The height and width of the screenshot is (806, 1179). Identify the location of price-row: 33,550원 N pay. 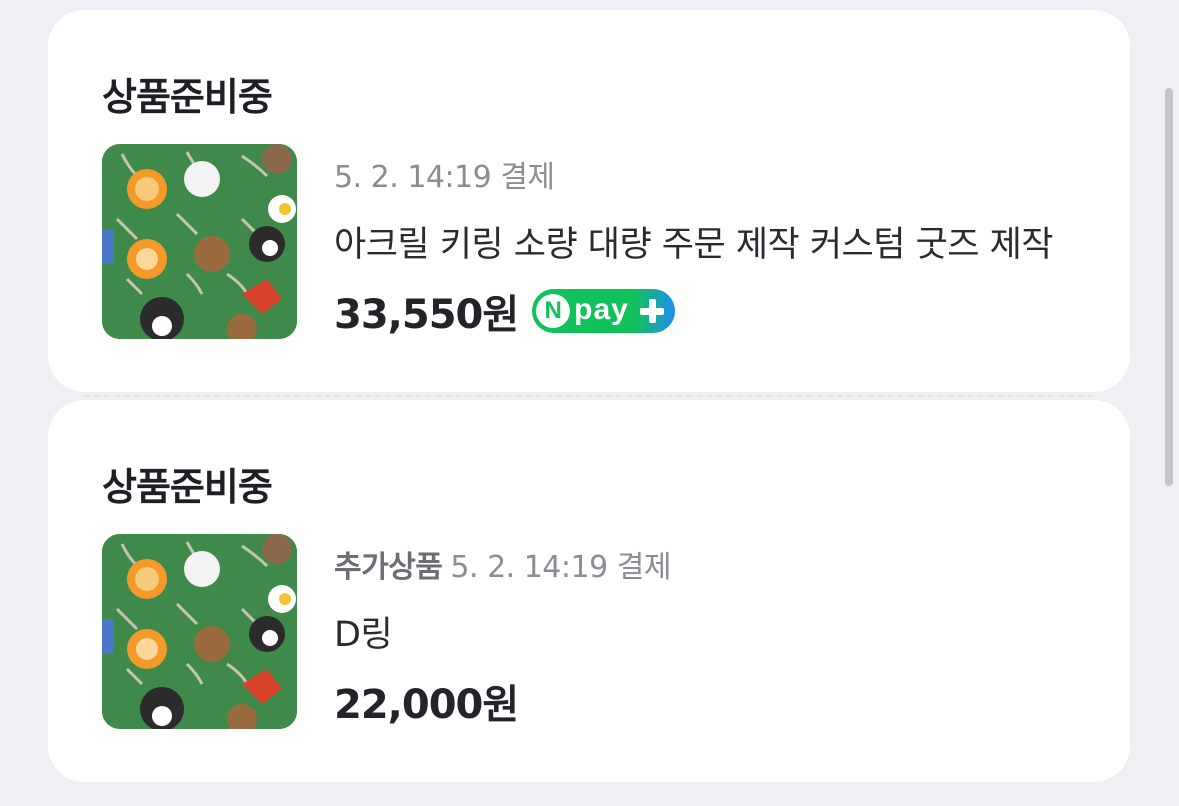
(504, 311).